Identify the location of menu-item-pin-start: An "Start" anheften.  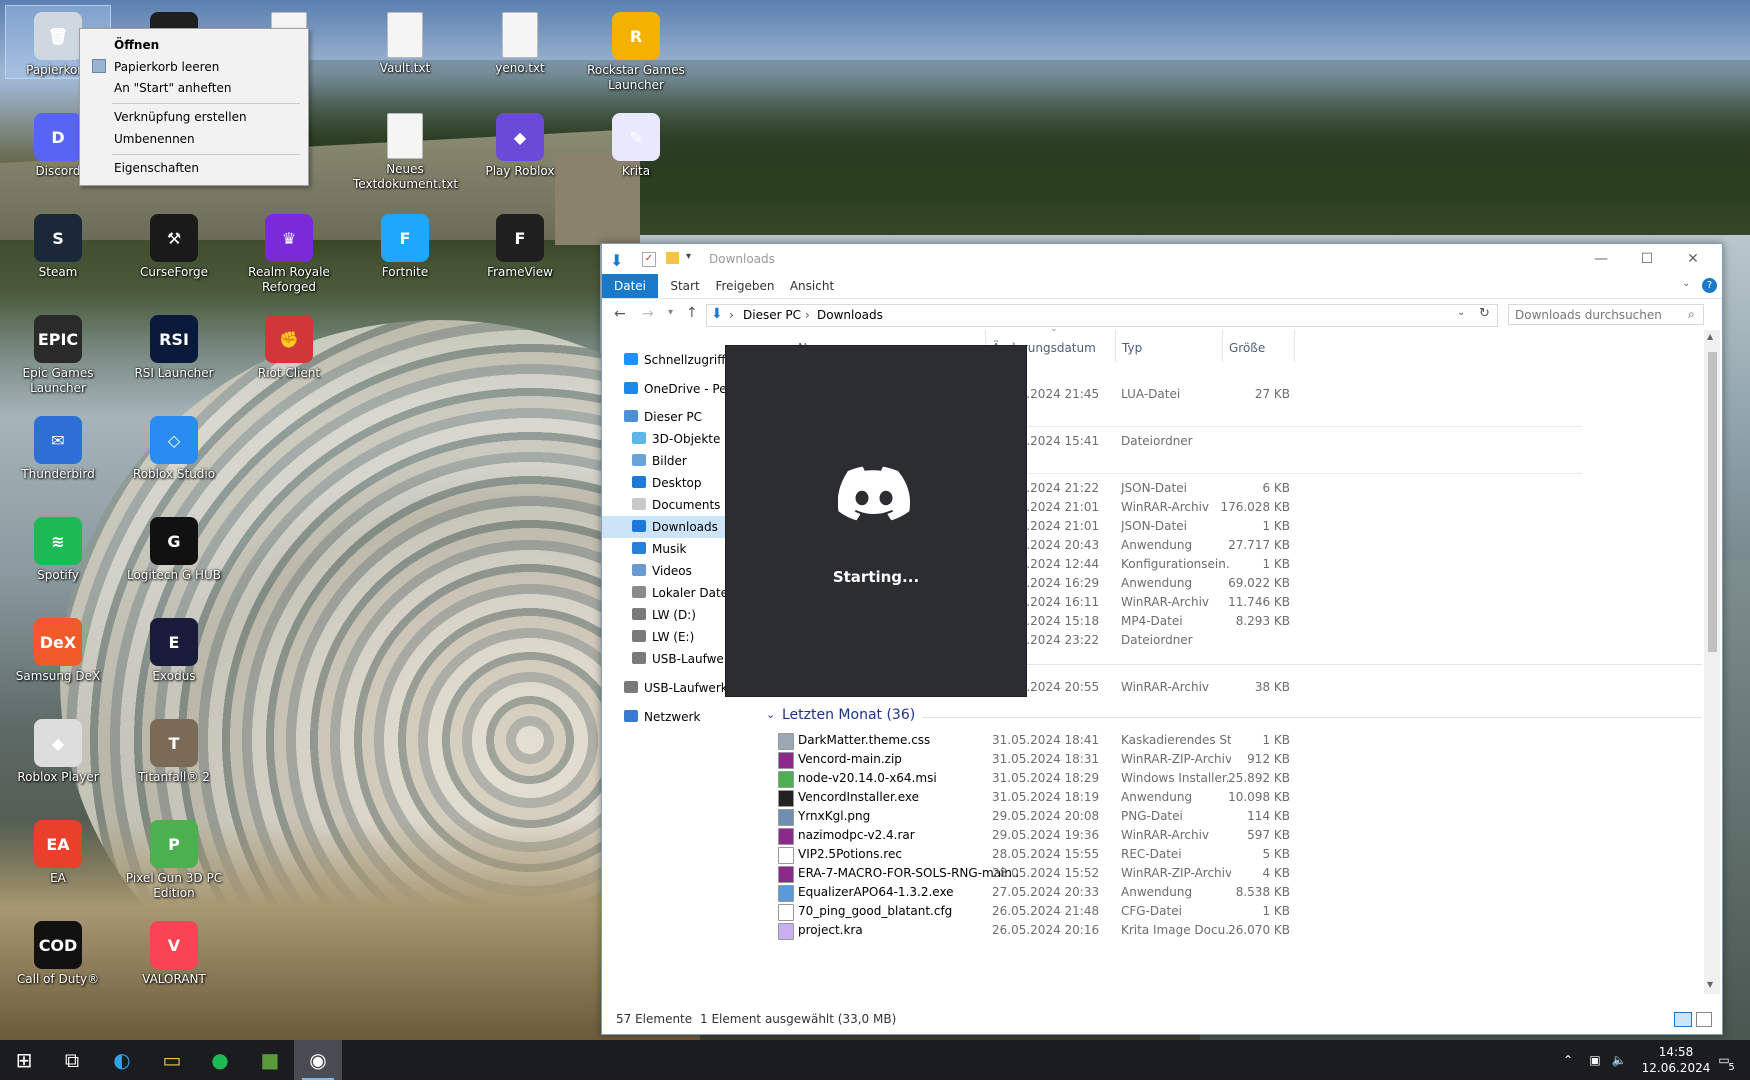
(172, 88).